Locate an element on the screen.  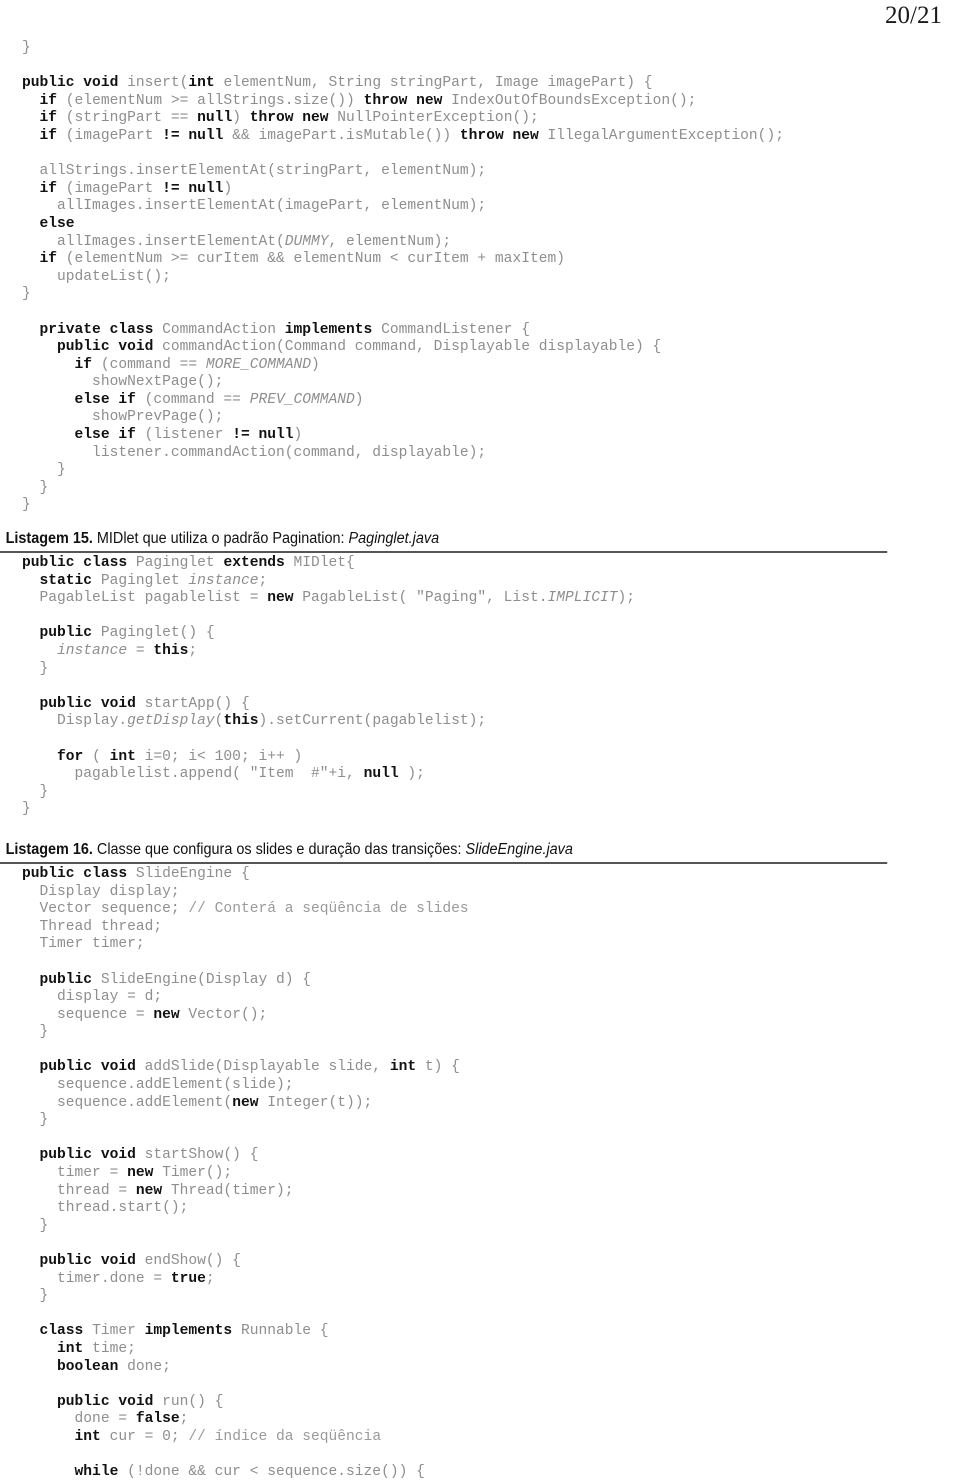
code-token: Integer(t)); is located at coordinates (320, 1102).